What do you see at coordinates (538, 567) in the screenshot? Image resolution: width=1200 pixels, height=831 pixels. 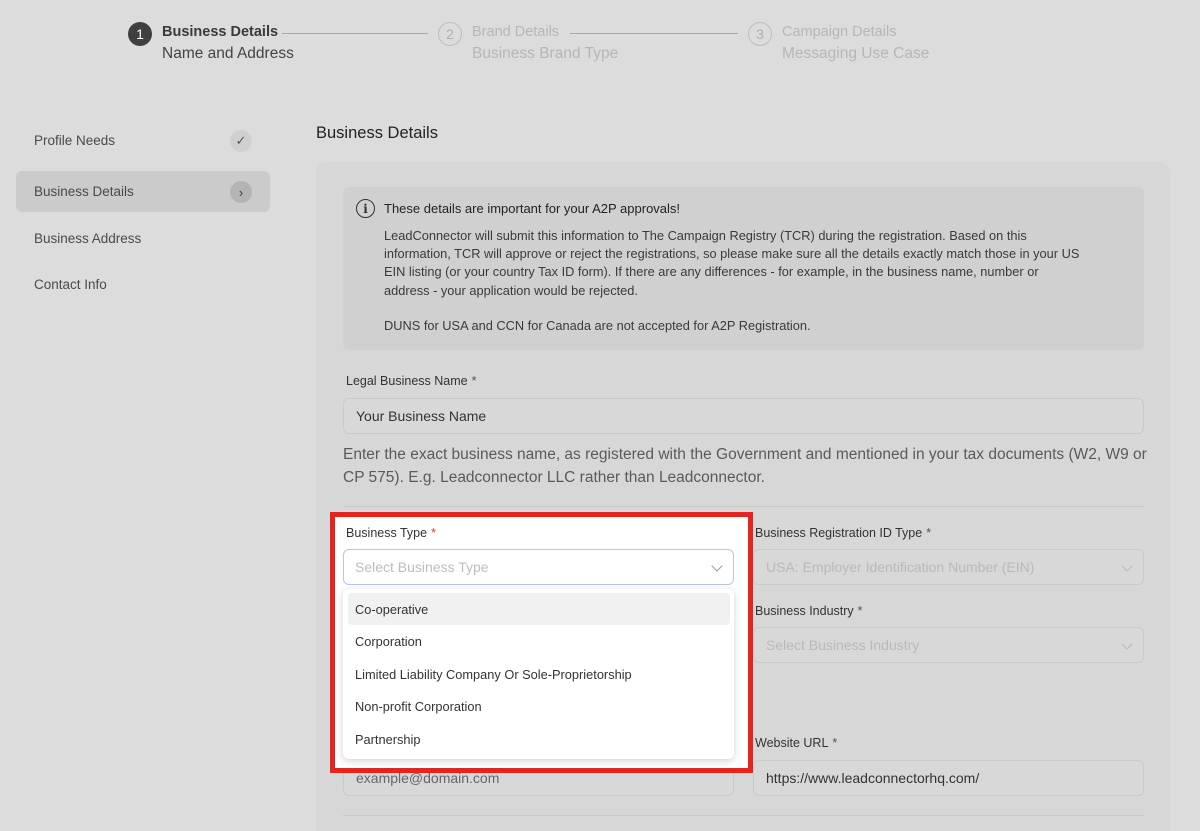 I see `business-type-select: Select Business Type` at bounding box center [538, 567].